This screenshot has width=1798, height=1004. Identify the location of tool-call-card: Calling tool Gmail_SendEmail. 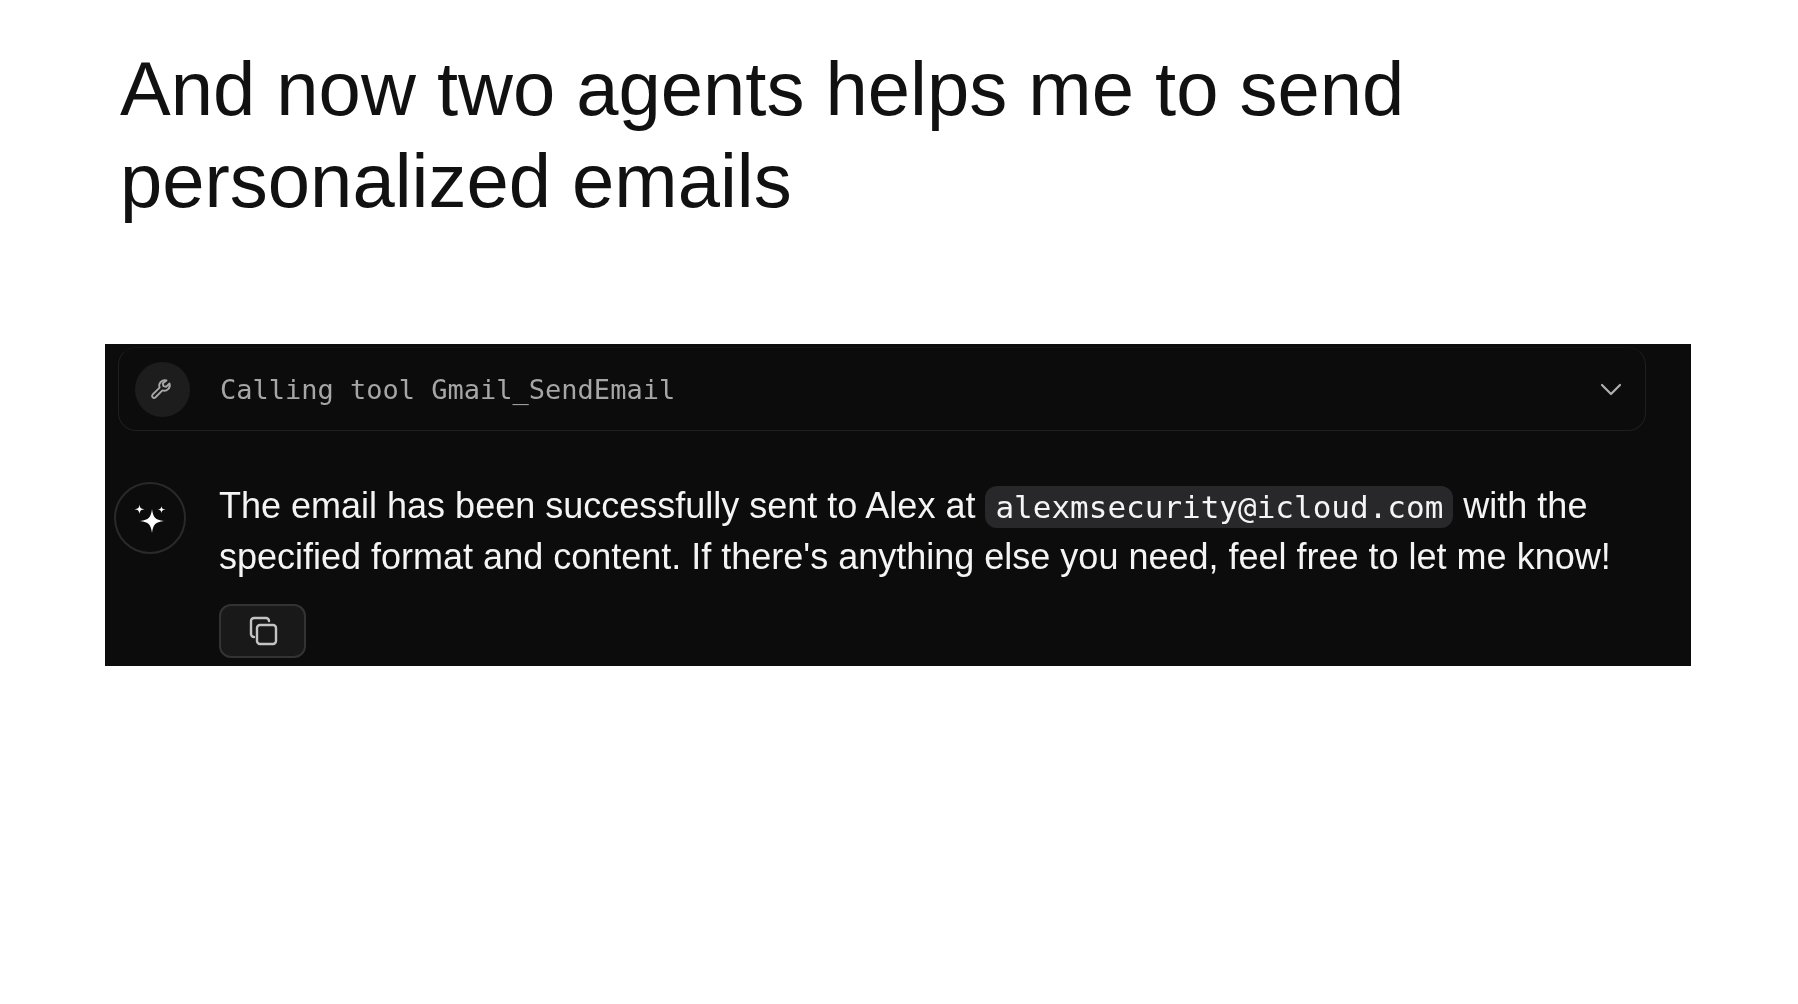
(882, 389).